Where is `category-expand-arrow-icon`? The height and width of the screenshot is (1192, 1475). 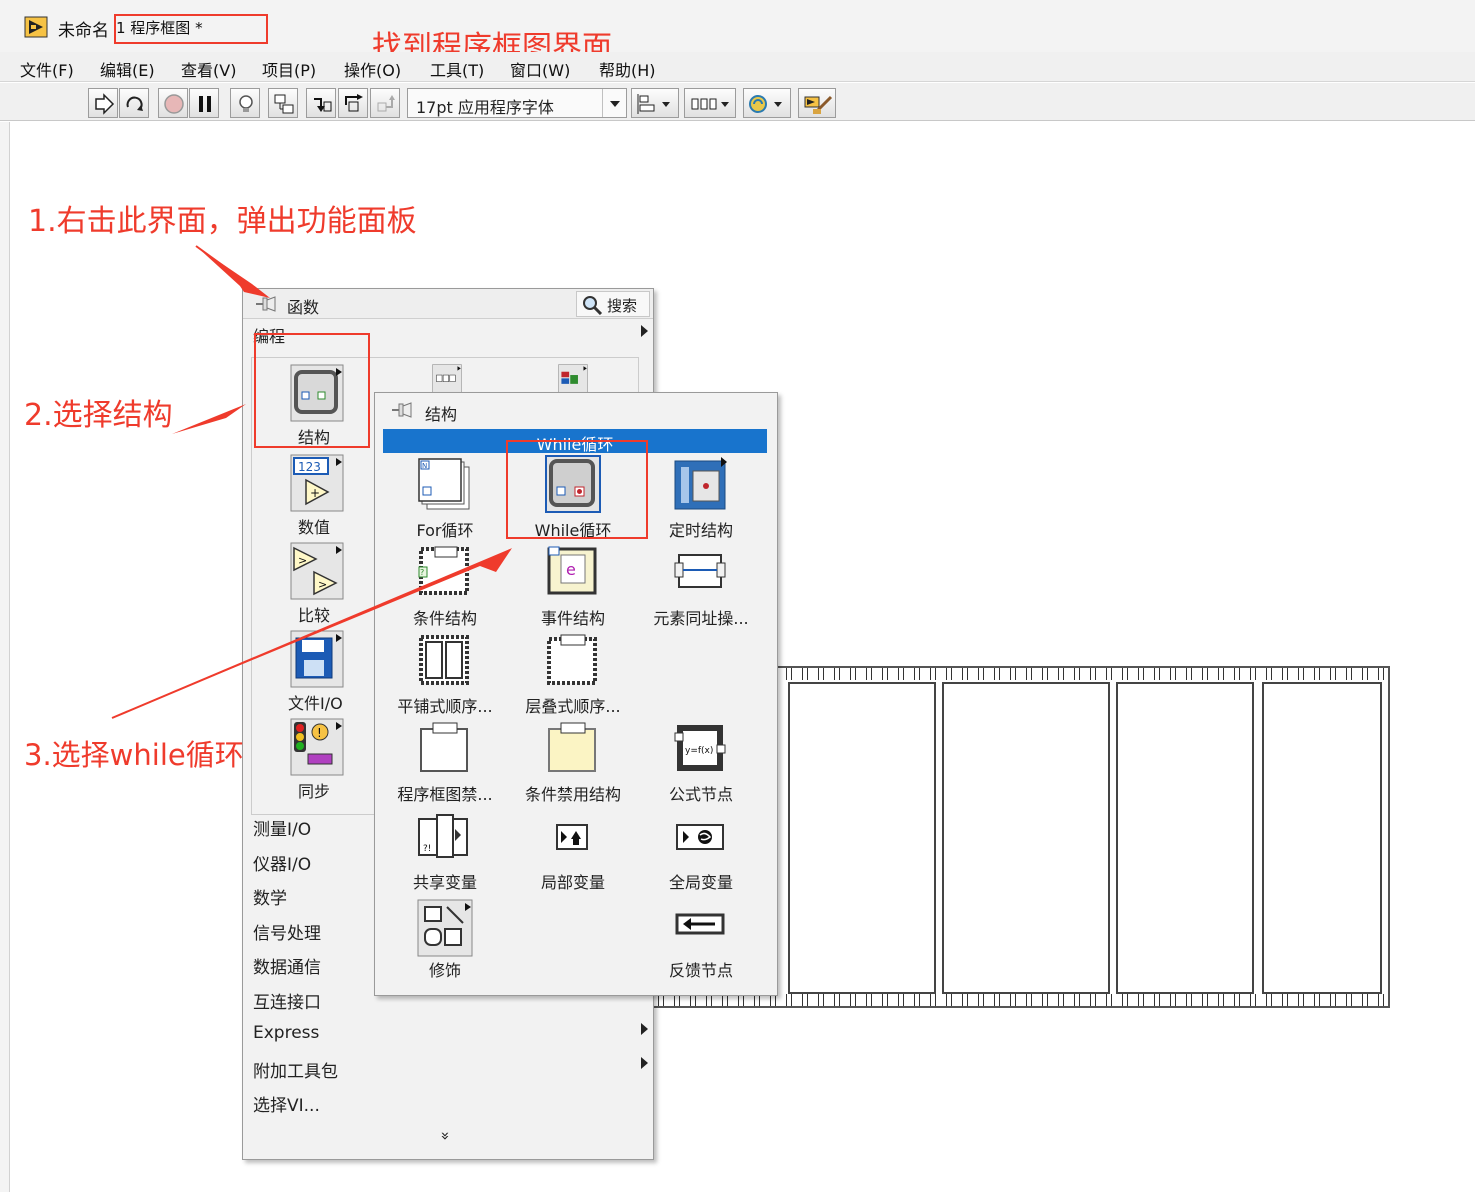
category-expand-arrow-icon is located at coordinates (644, 331).